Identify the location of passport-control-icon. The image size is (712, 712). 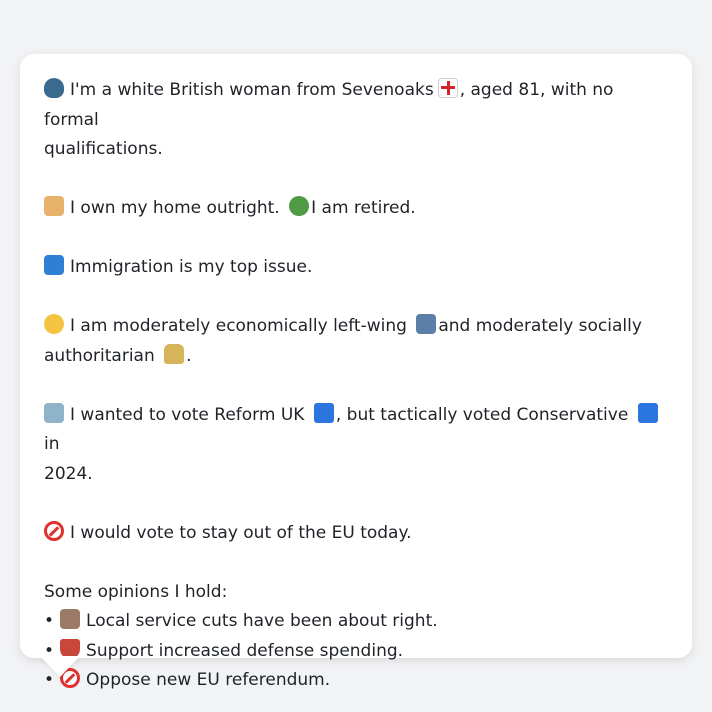
(54, 265).